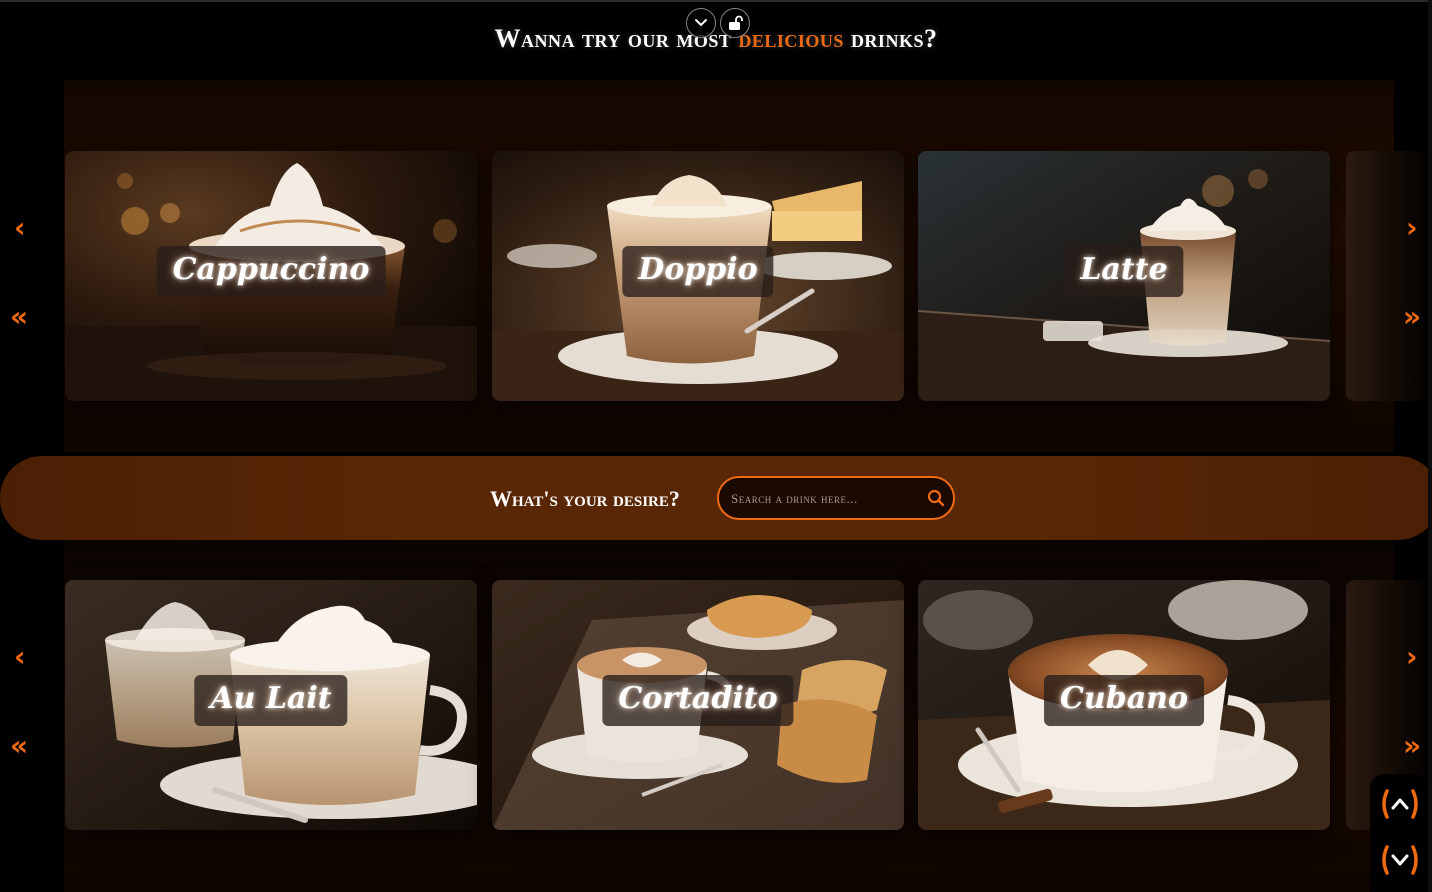 The height and width of the screenshot is (892, 1432). What do you see at coordinates (716, 498) in the screenshot?
I see `search-section` at bounding box center [716, 498].